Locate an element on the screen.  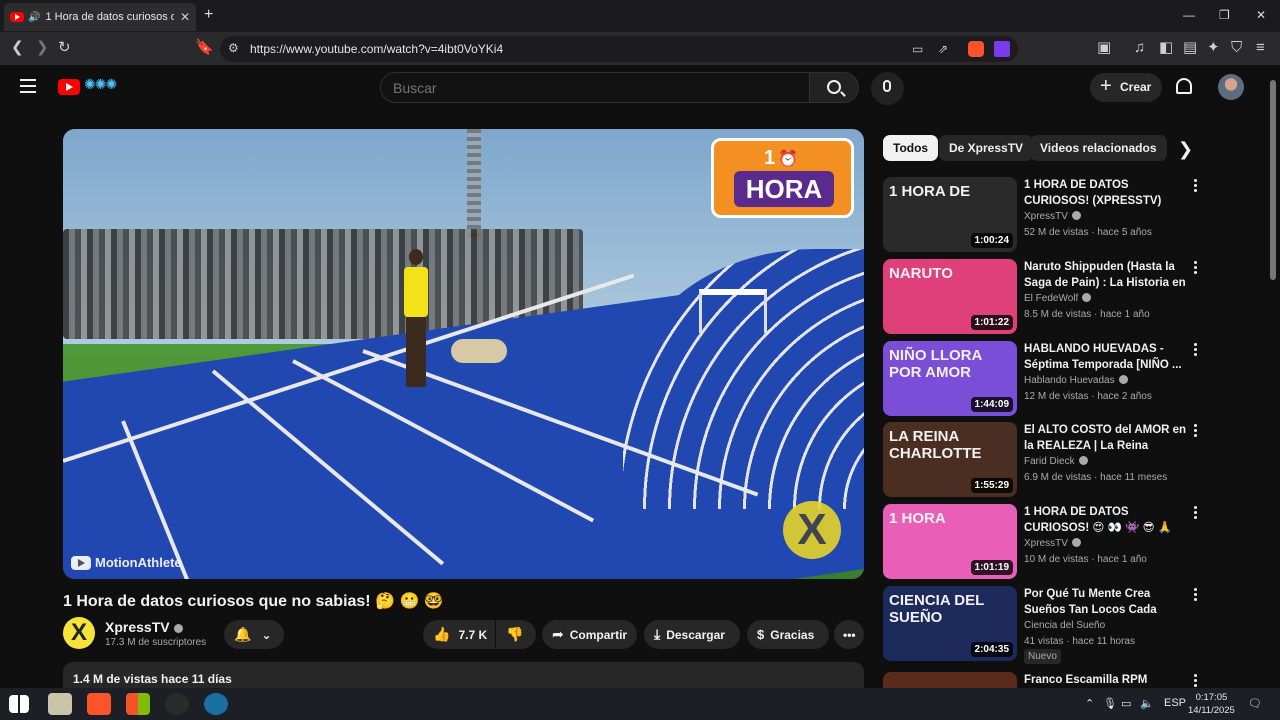
dislike-button: 👎 is located at coordinates (516, 634).